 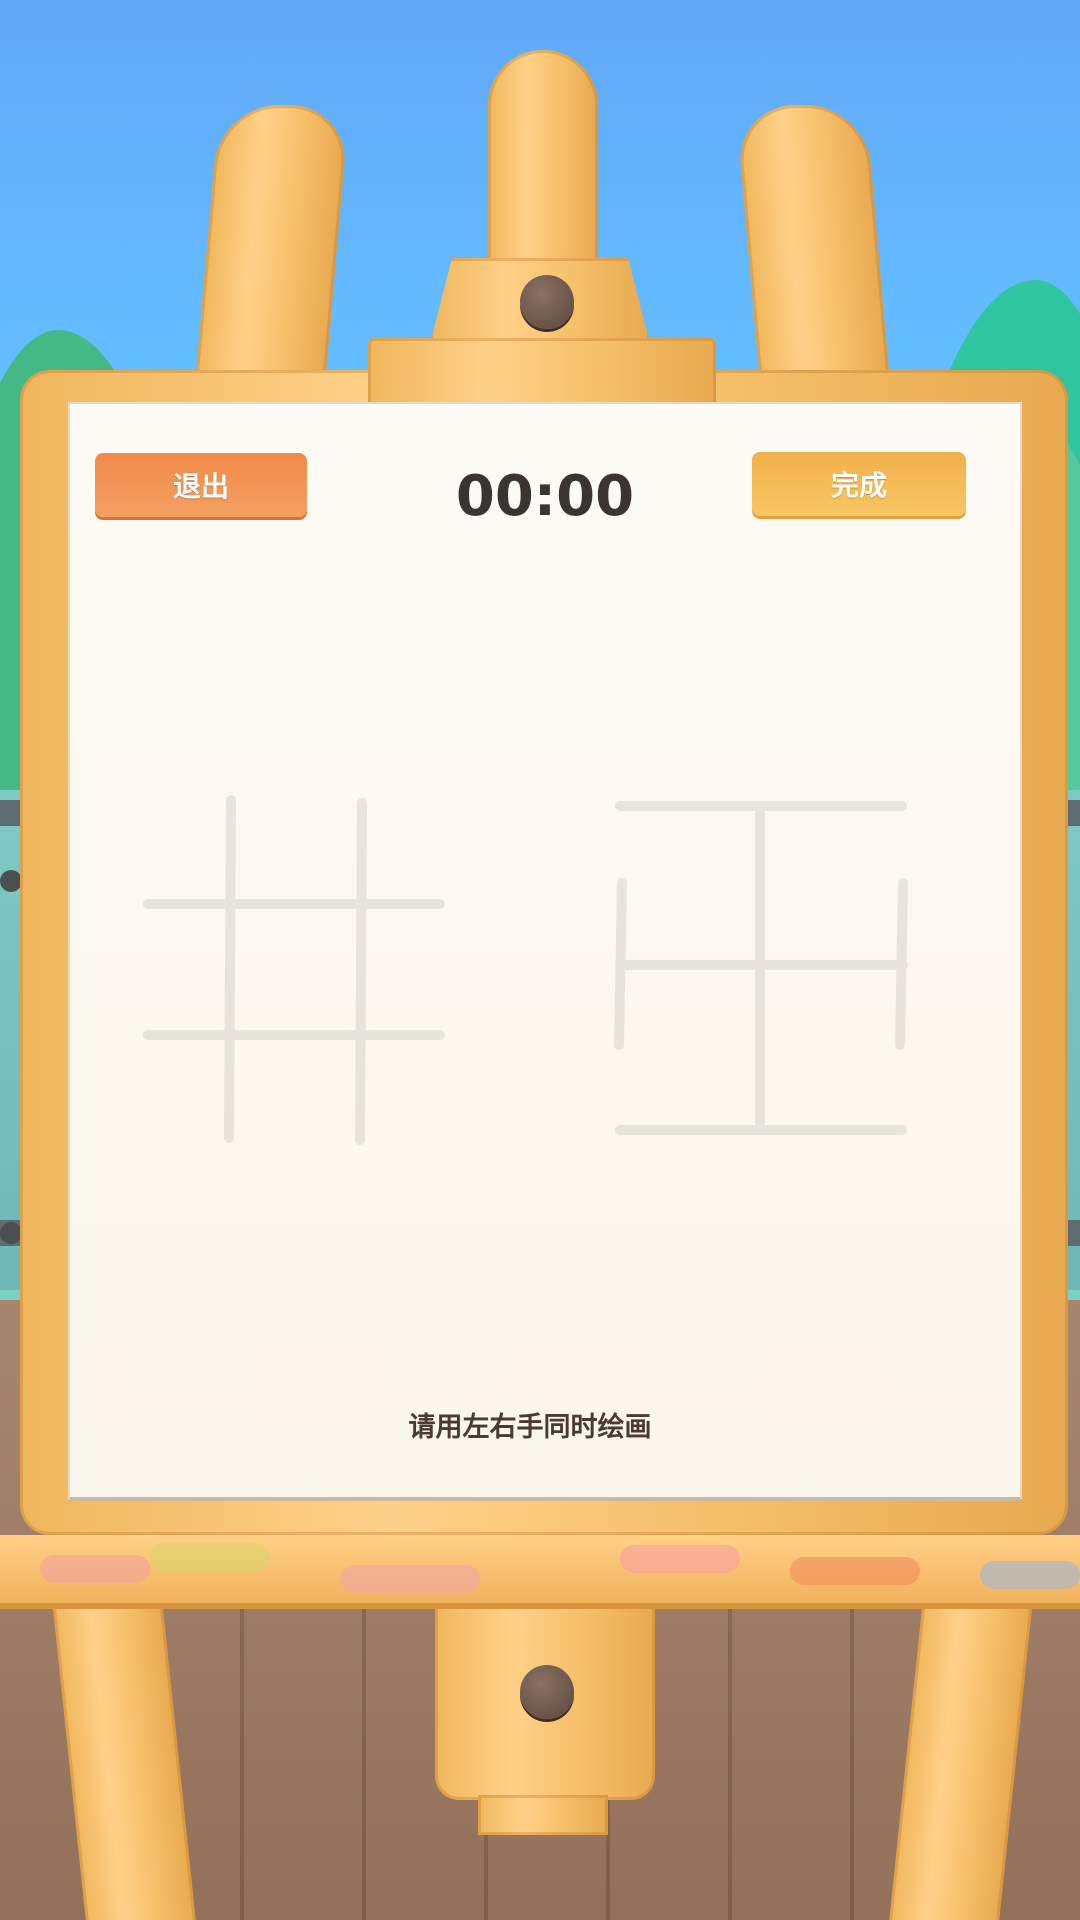 What do you see at coordinates (761, 968) in the screenshot?
I see `right-guide-grid` at bounding box center [761, 968].